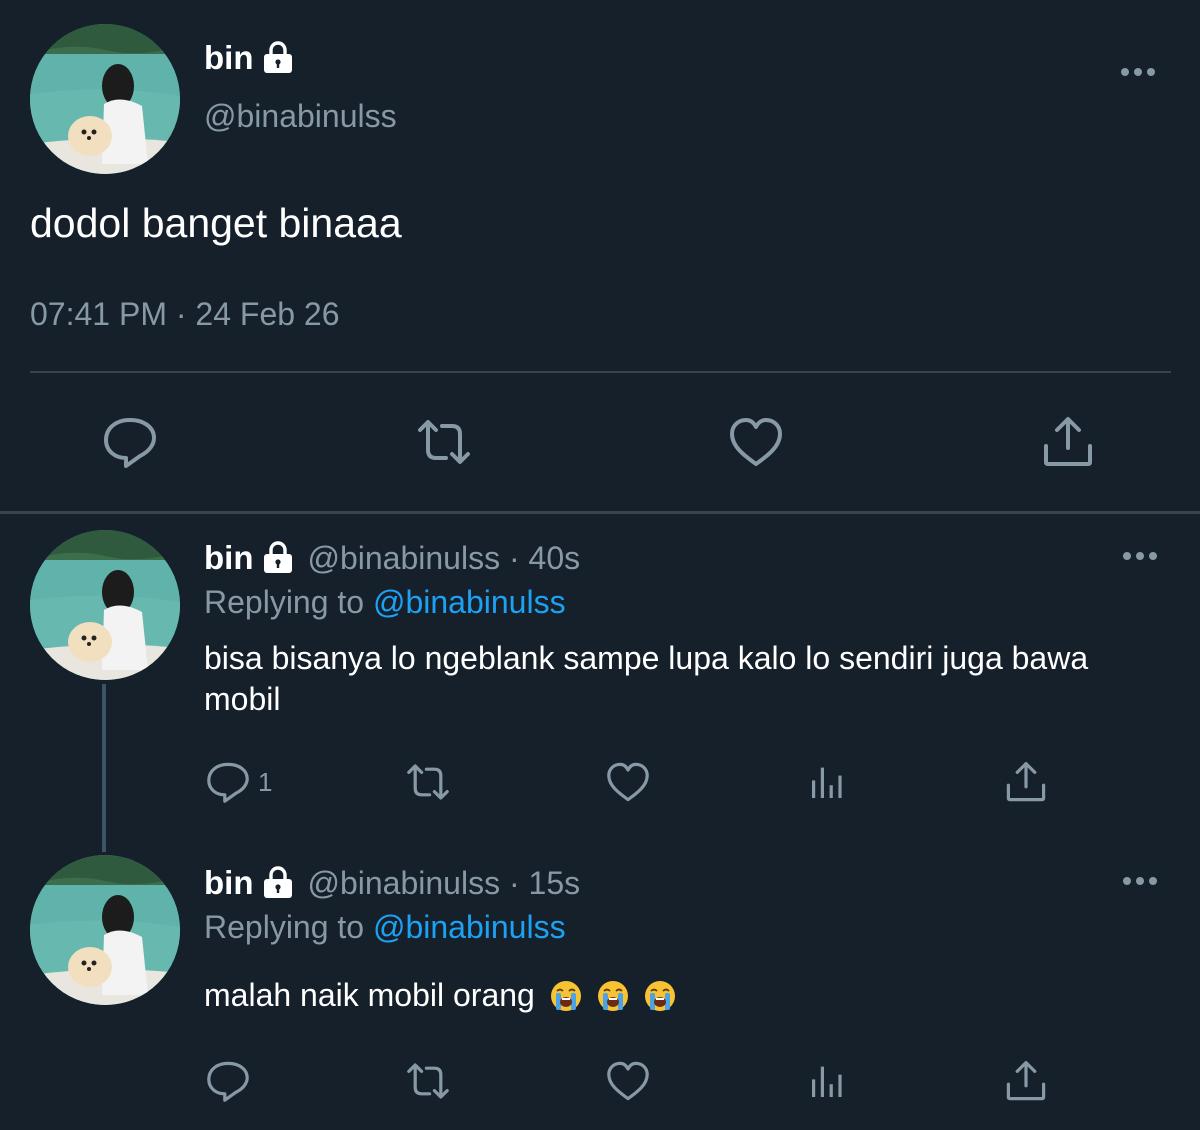 This screenshot has width=1200, height=1130. Describe the element at coordinates (443, 558) in the screenshot. I see `handle-and-time: @binabinulss · 40s` at that location.